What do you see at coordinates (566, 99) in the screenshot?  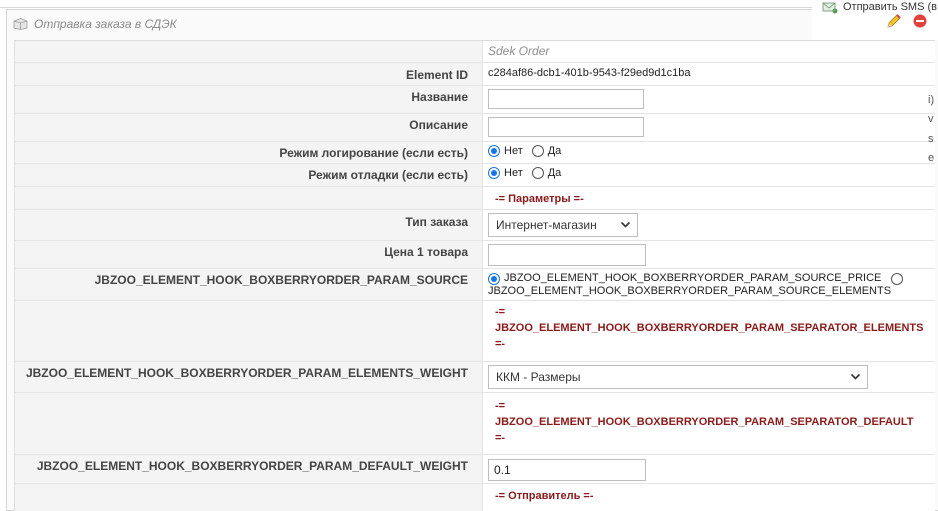 I see `name-input` at bounding box center [566, 99].